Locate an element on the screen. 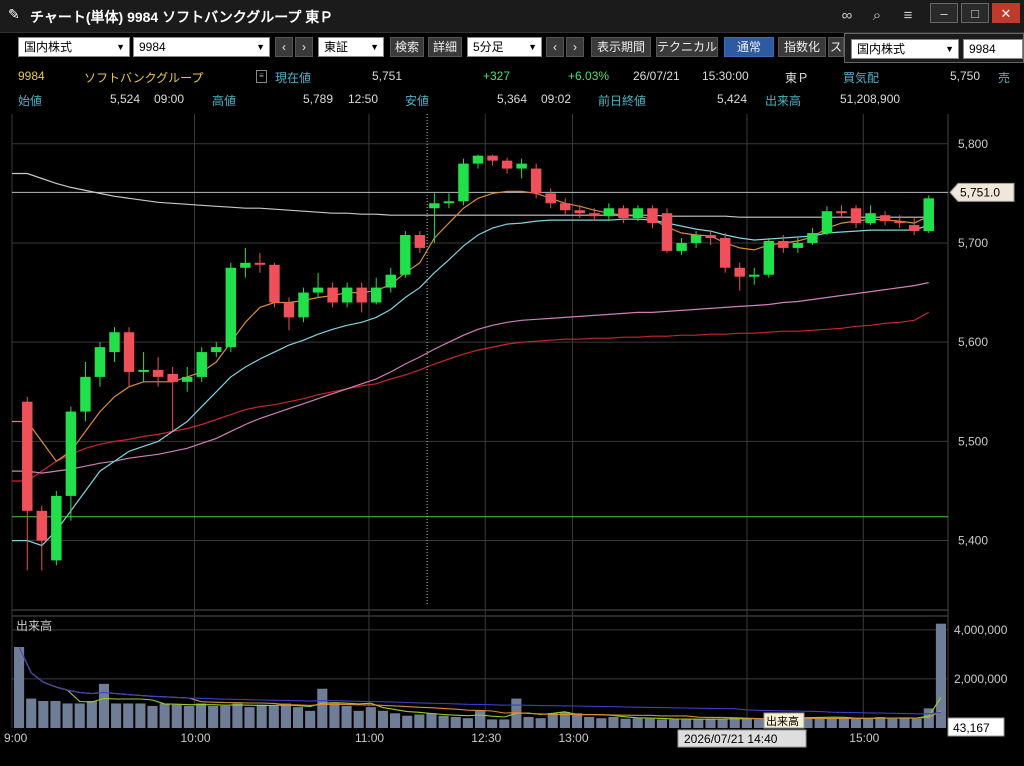  detail-button: 詳細 is located at coordinates (445, 47).